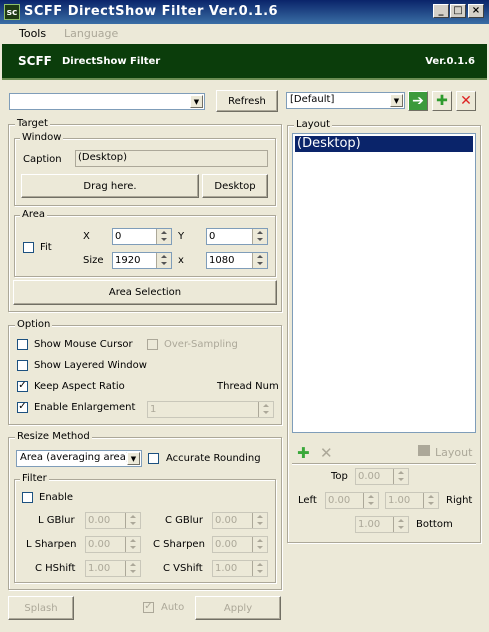 The width and height of the screenshot is (489, 632). What do you see at coordinates (384, 144) in the screenshot?
I see `layout-list-item: (Desktop)` at bounding box center [384, 144].